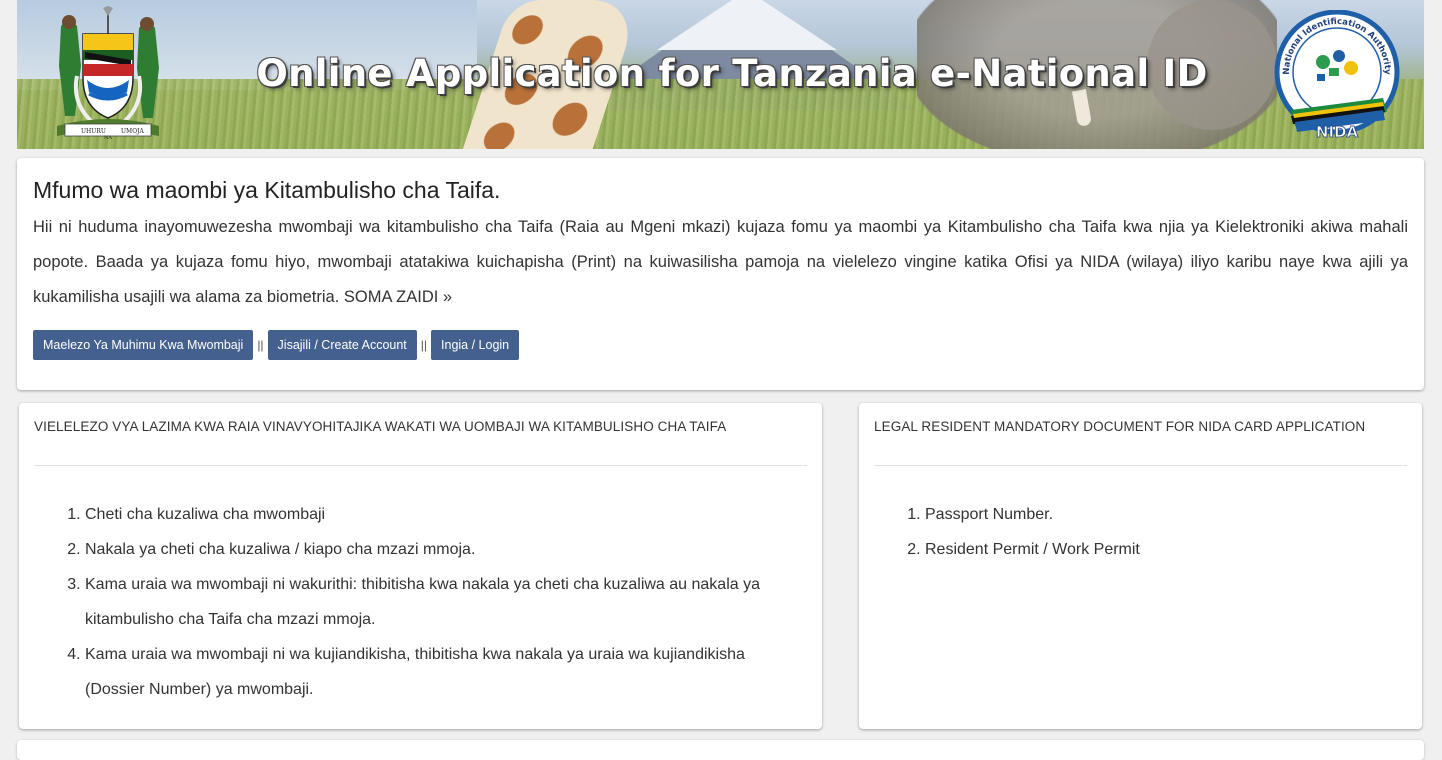 The image size is (1442, 760). I want to click on applicant-info-button: Maelezo Ya Muhimu Kwa Mwombaji, so click(143, 345).